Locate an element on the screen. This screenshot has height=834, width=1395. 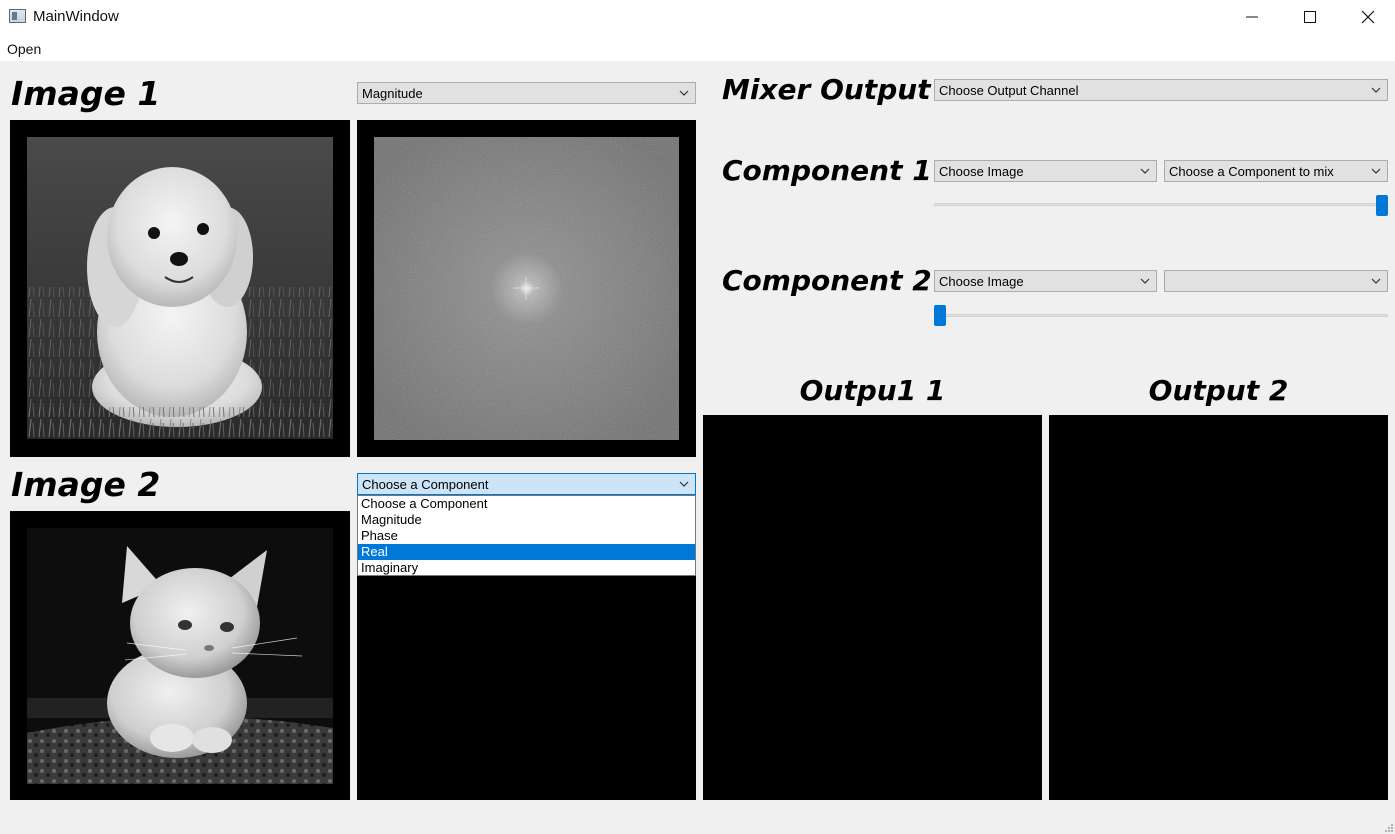
output2-panel is located at coordinates (1218, 607).